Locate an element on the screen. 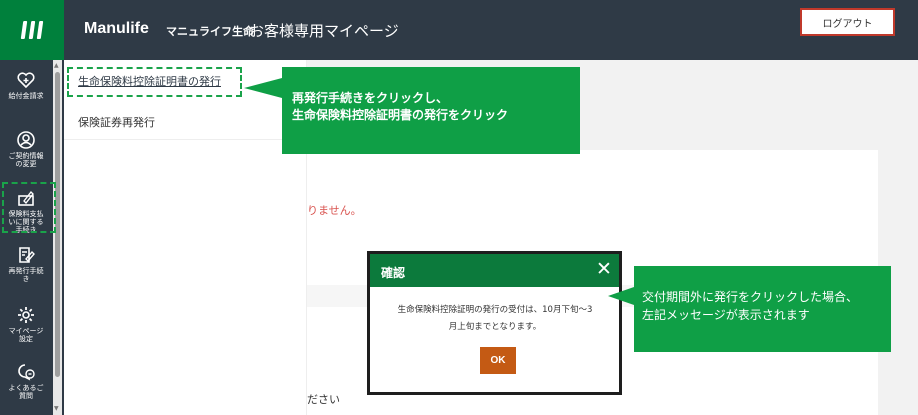 The width and height of the screenshot is (918, 415). callout-text-line: 生命保険料控除証明書の発行をクリック is located at coordinates (400, 115).